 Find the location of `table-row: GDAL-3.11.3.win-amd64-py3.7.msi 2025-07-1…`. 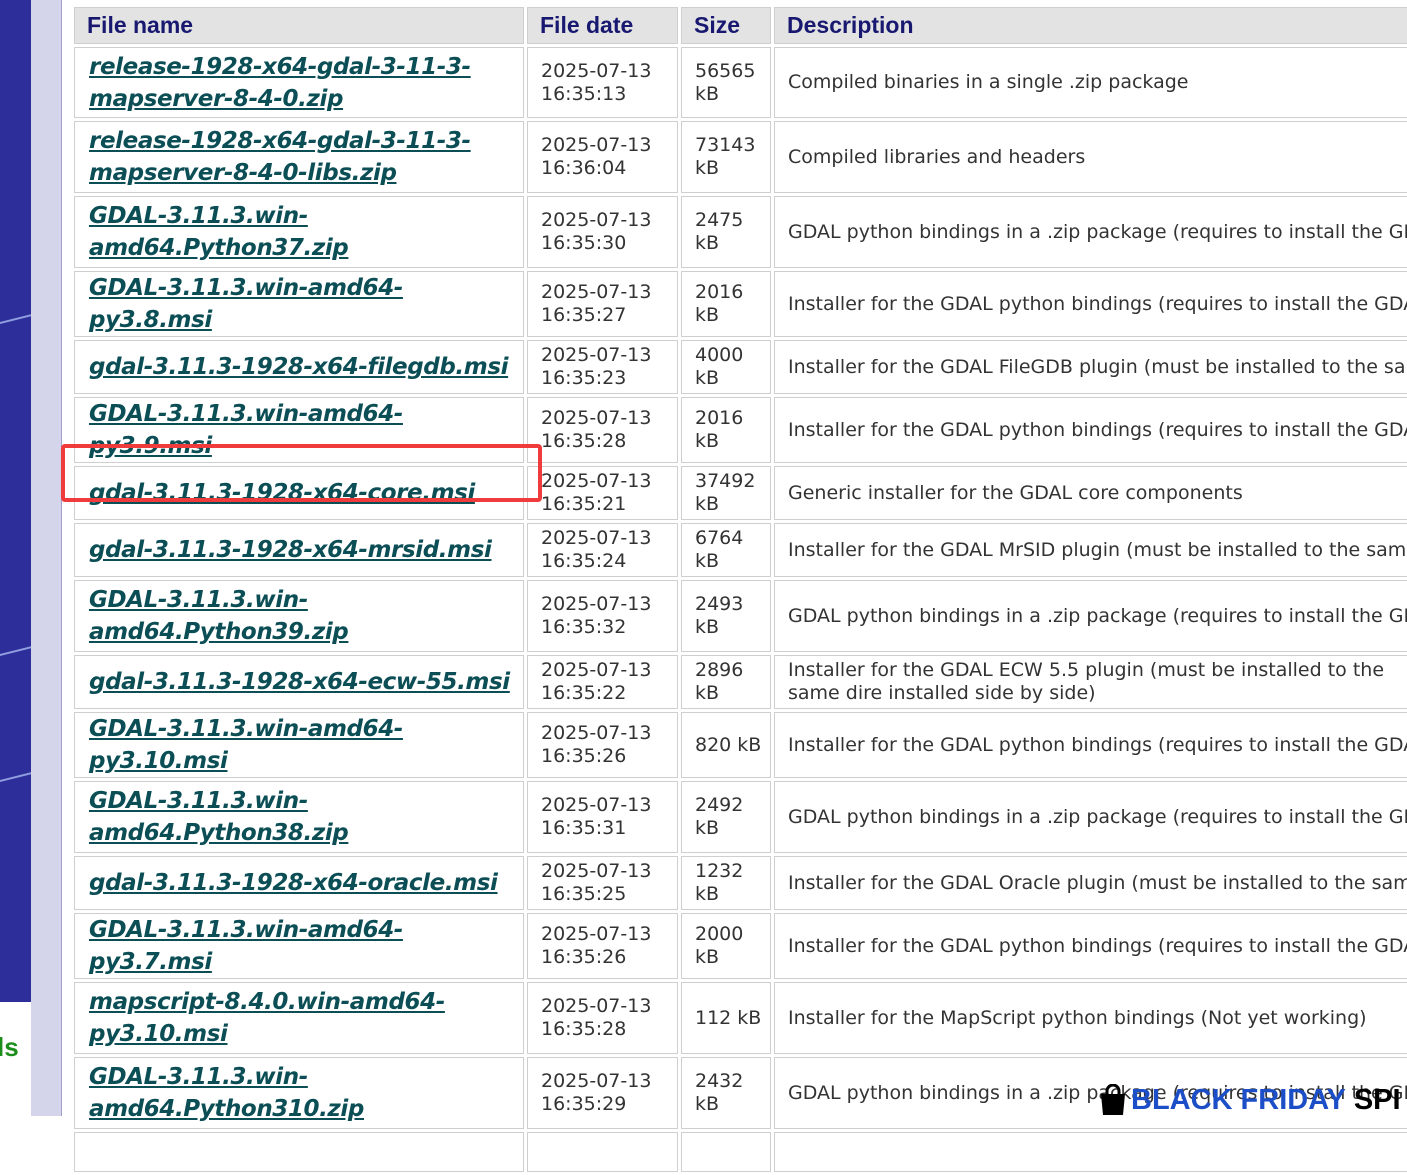

table-row: GDAL-3.11.3.win-amd64-py3.7.msi 2025-07-1… is located at coordinates (740, 946).